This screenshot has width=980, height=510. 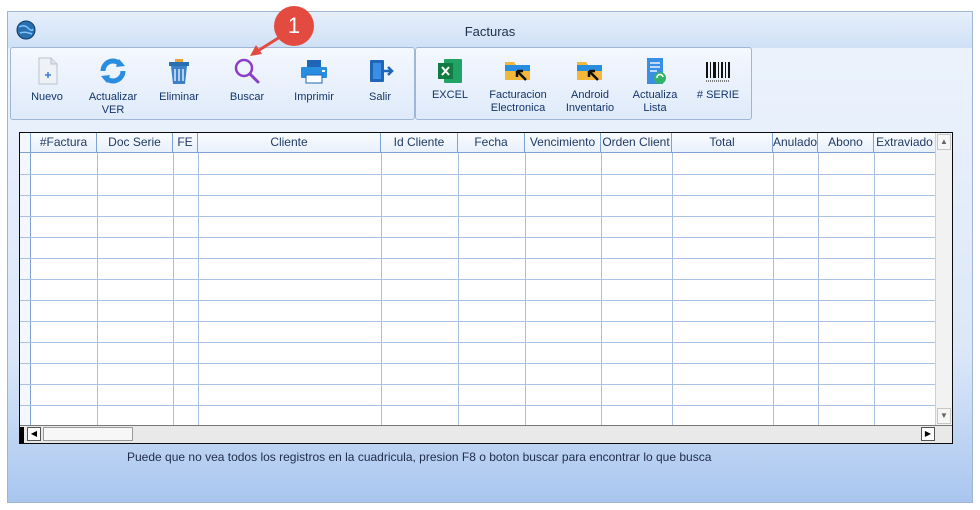 I want to click on new-document-icon, so click(x=48, y=71).